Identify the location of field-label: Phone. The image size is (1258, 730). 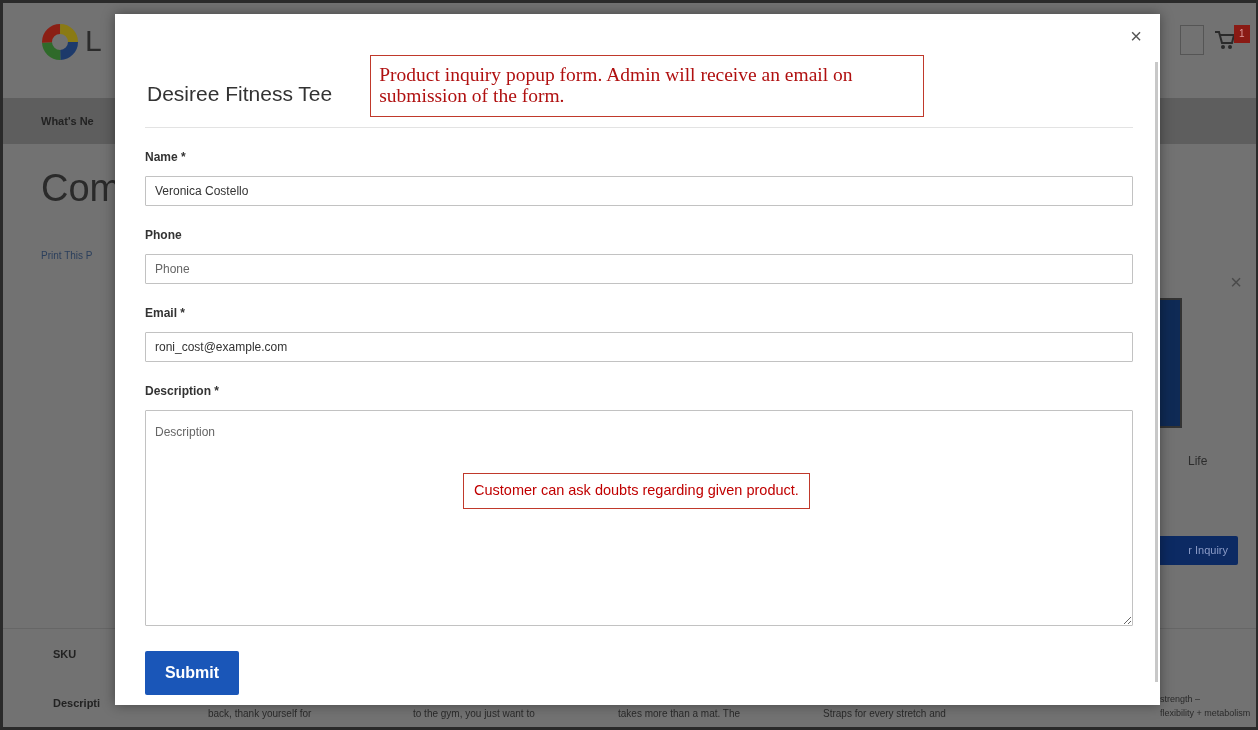
(164, 235).